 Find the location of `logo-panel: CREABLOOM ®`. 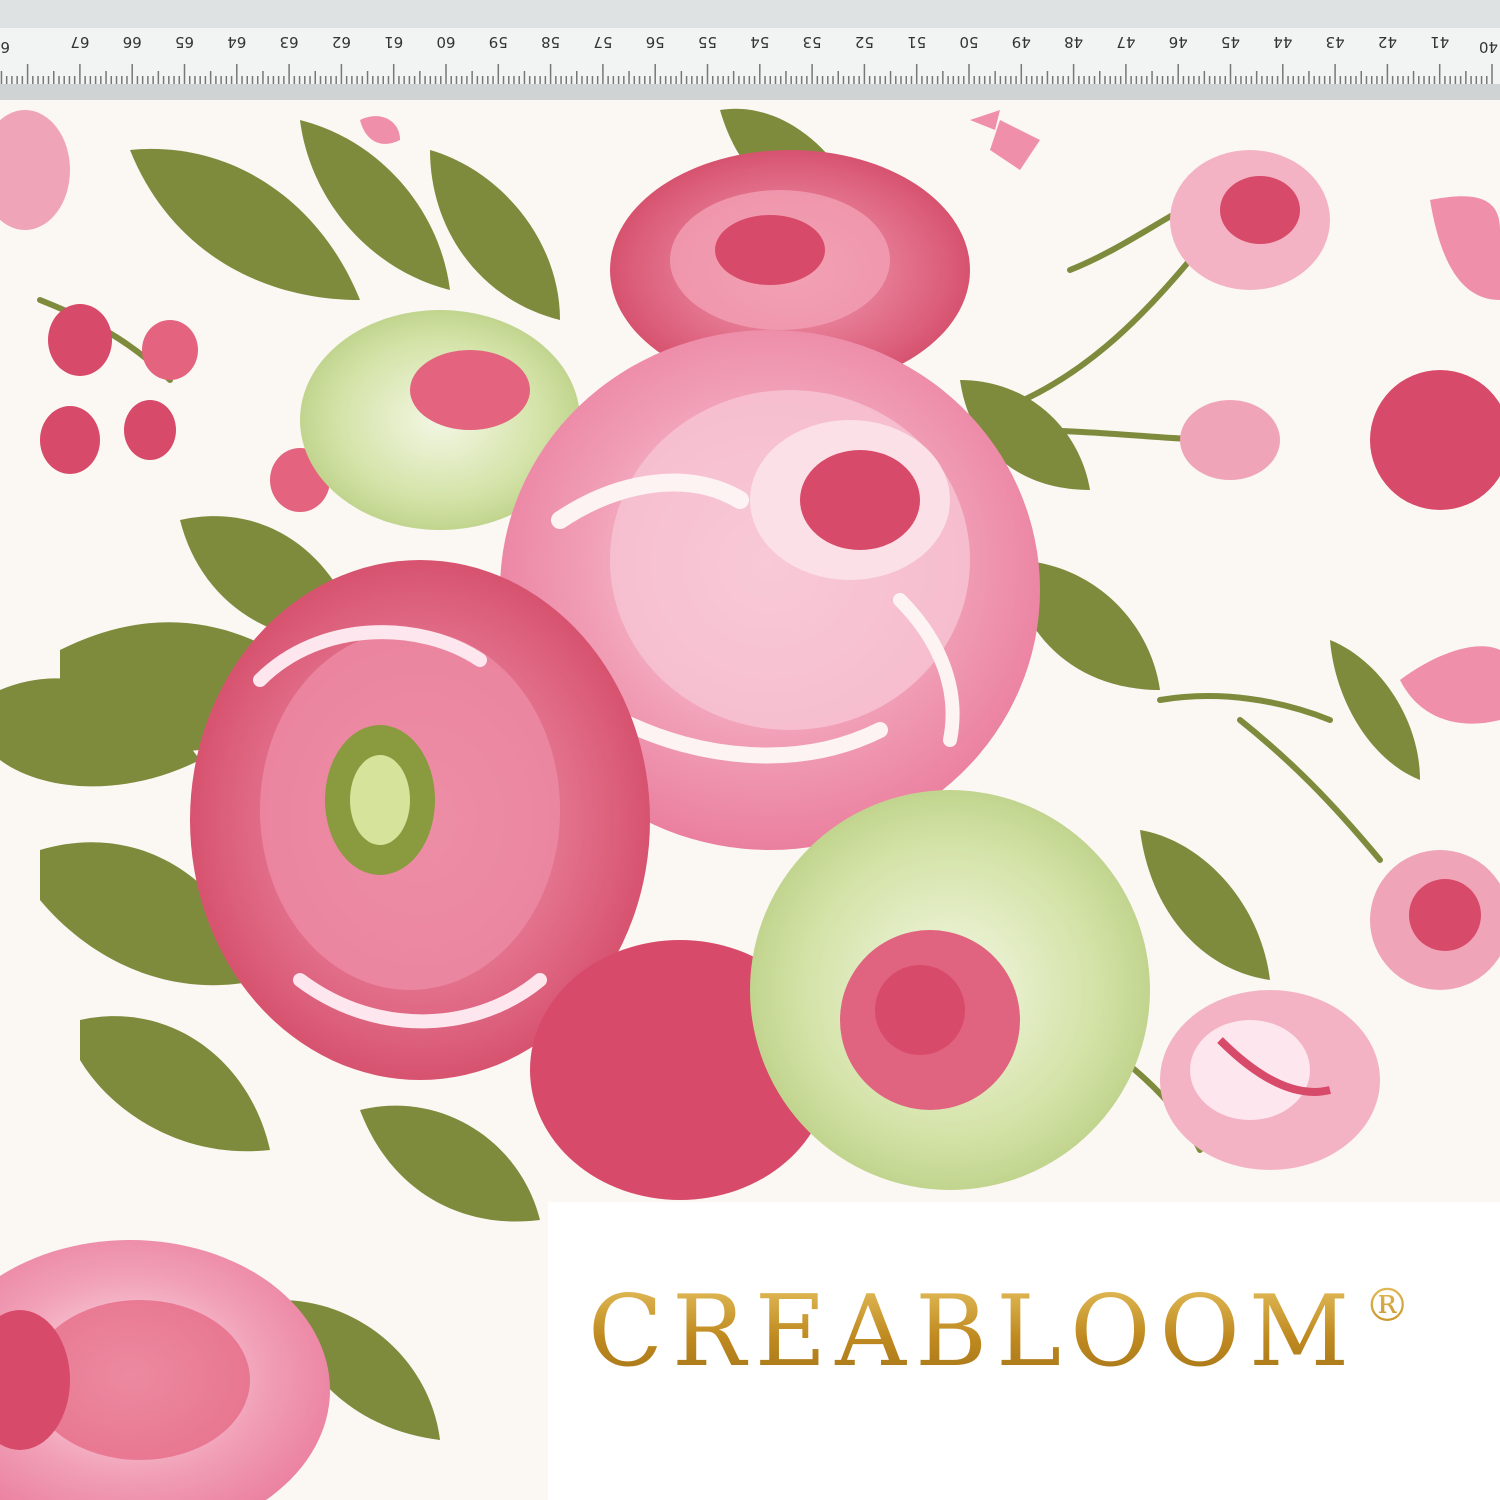

logo-panel: CREABLOOM ® is located at coordinates (1024, 1351).